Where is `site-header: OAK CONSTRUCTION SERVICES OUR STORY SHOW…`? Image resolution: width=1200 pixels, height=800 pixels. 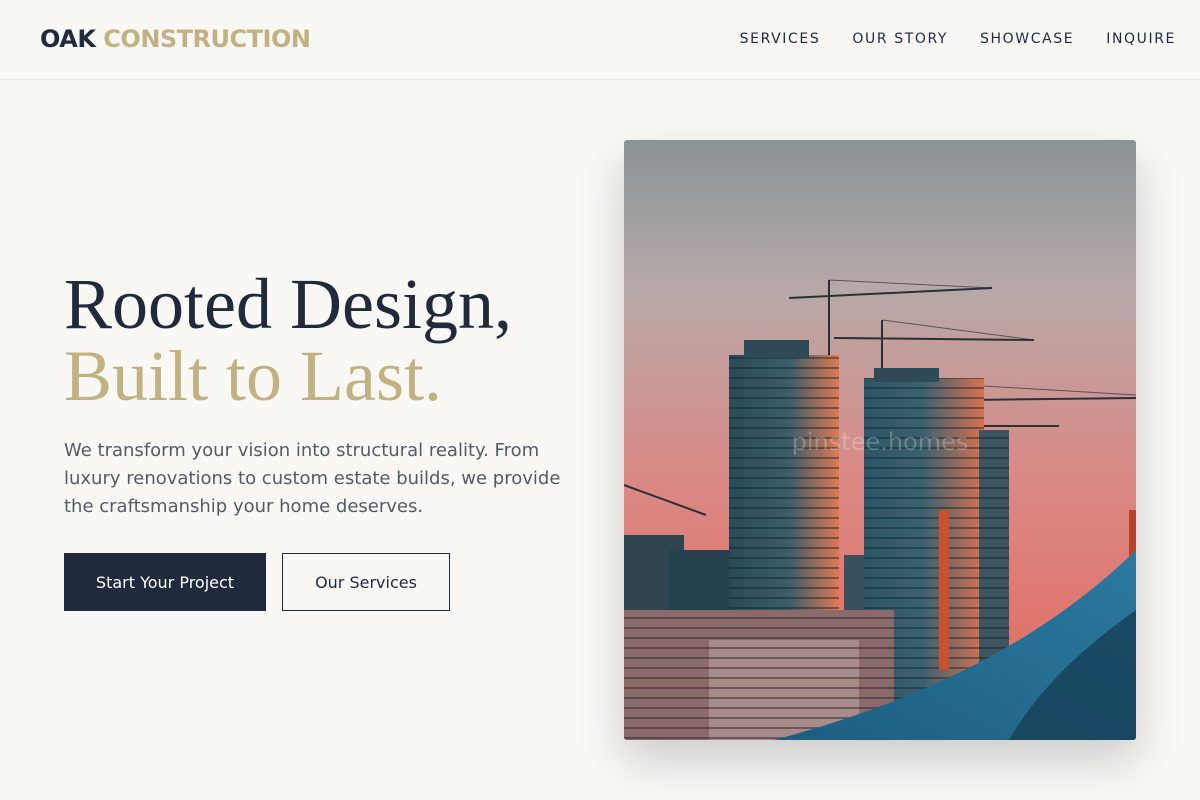
site-header: OAK CONSTRUCTION SERVICES OUR STORY SHOW… is located at coordinates (600, 40).